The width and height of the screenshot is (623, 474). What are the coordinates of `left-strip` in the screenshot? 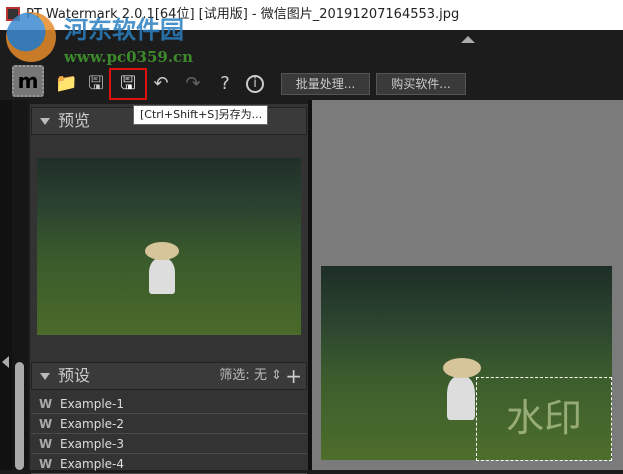 It's located at (6, 285).